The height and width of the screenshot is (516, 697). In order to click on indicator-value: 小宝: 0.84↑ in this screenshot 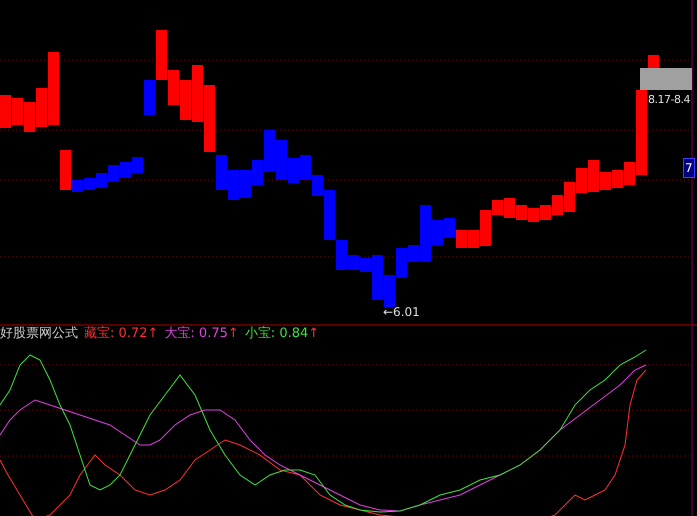, I will do `click(282, 334)`.